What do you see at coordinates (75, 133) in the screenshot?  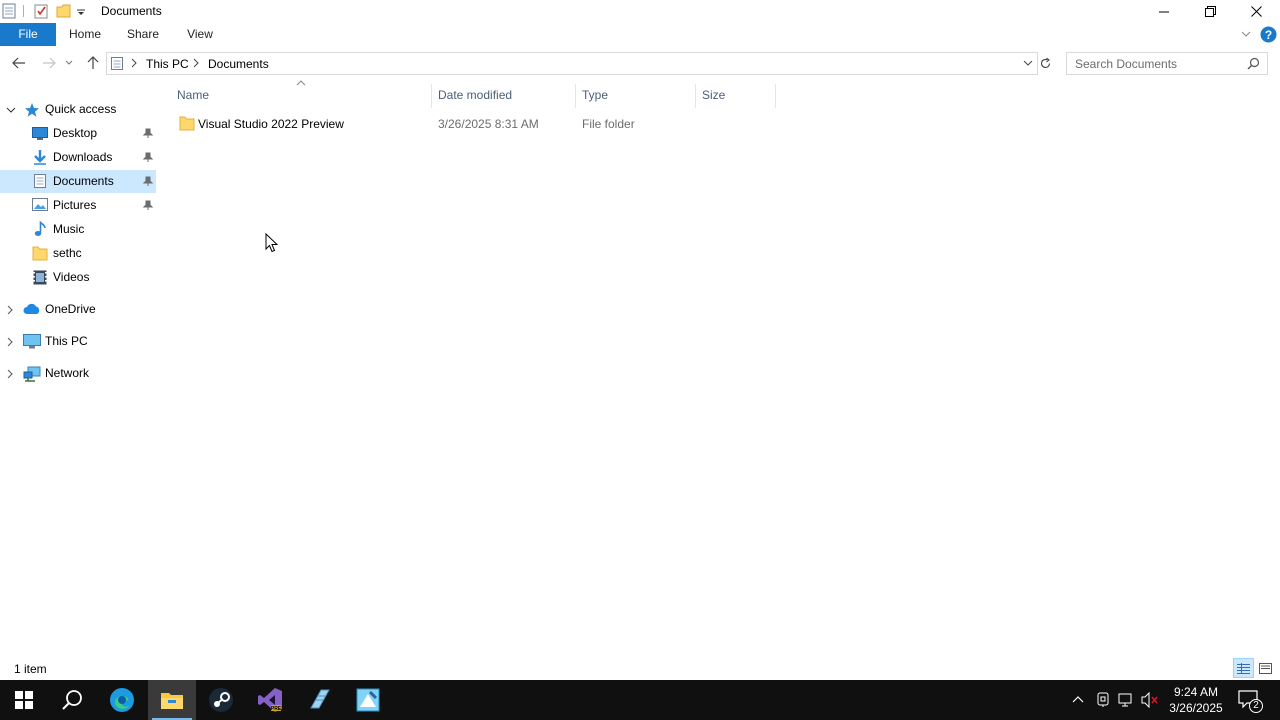 I see `nav-item-desktop: Desktop` at bounding box center [75, 133].